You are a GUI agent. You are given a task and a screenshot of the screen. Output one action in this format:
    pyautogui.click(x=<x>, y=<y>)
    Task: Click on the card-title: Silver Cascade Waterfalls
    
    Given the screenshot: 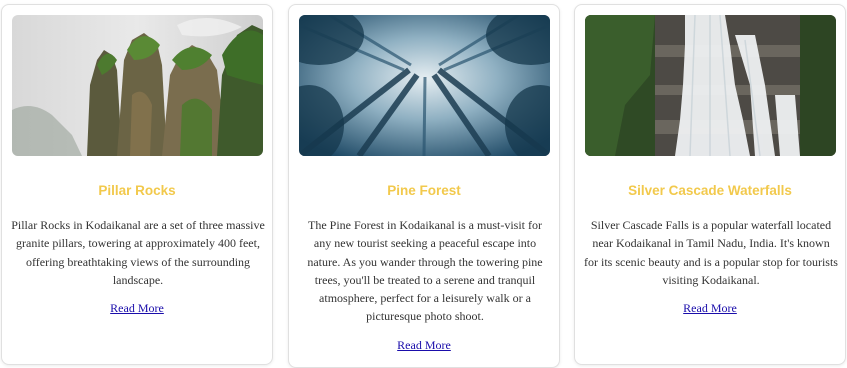 What is the action you would take?
    pyautogui.click(x=710, y=190)
    